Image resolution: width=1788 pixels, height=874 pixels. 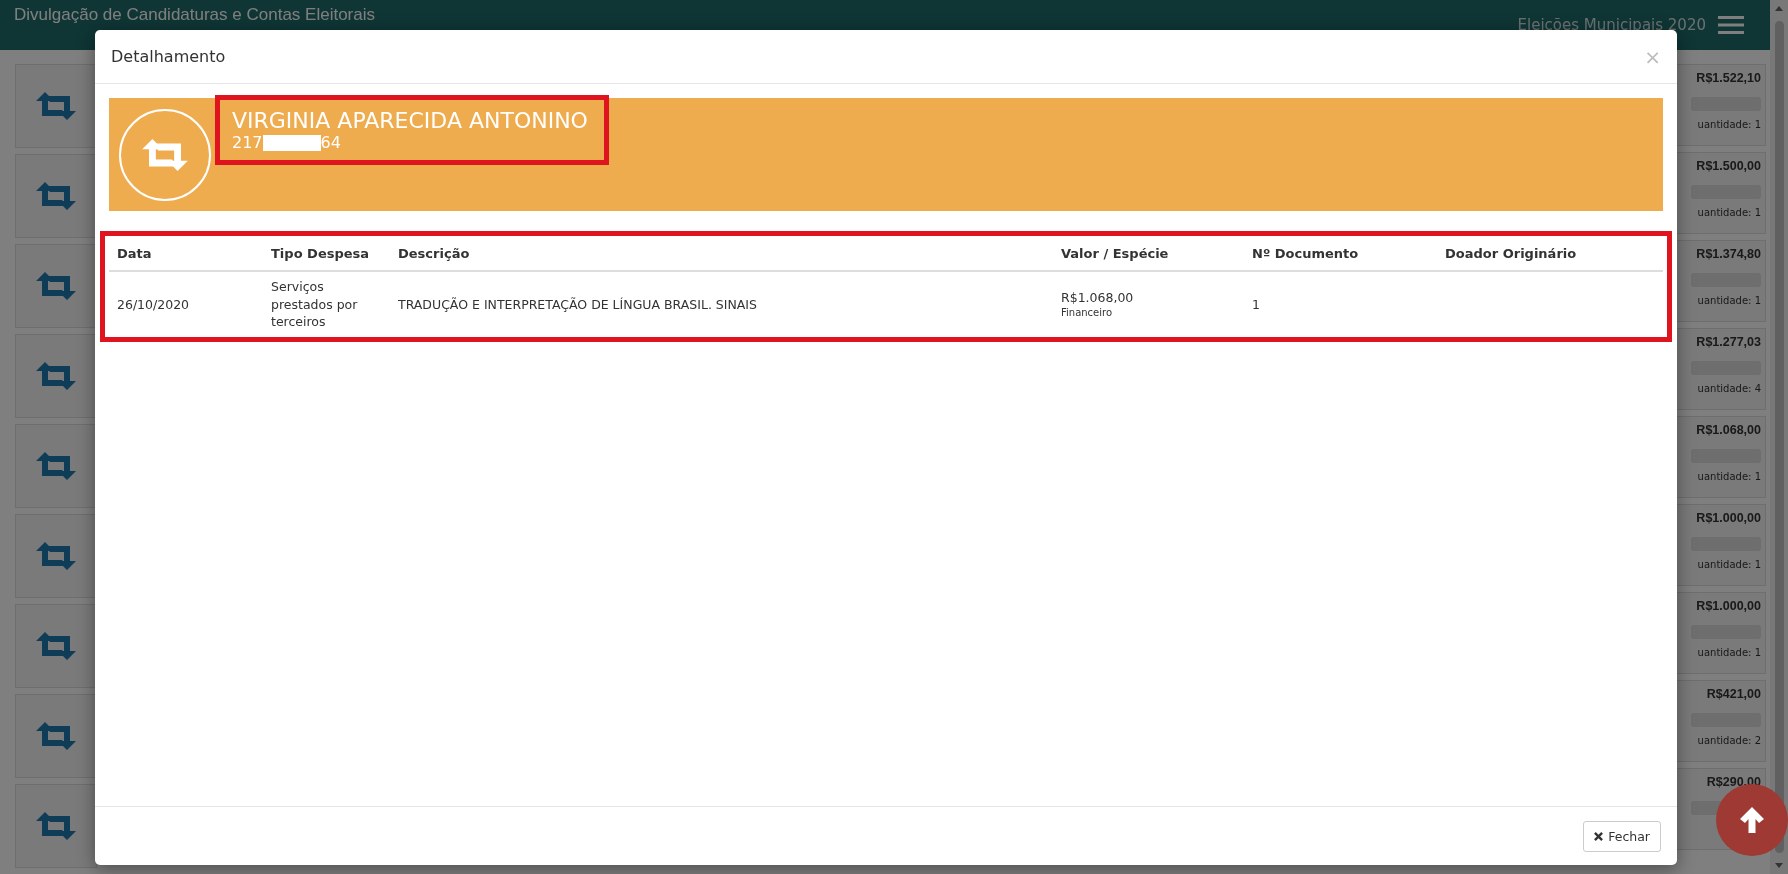 I want to click on election-label: Eleições Municipais 2020, so click(x=1611, y=25).